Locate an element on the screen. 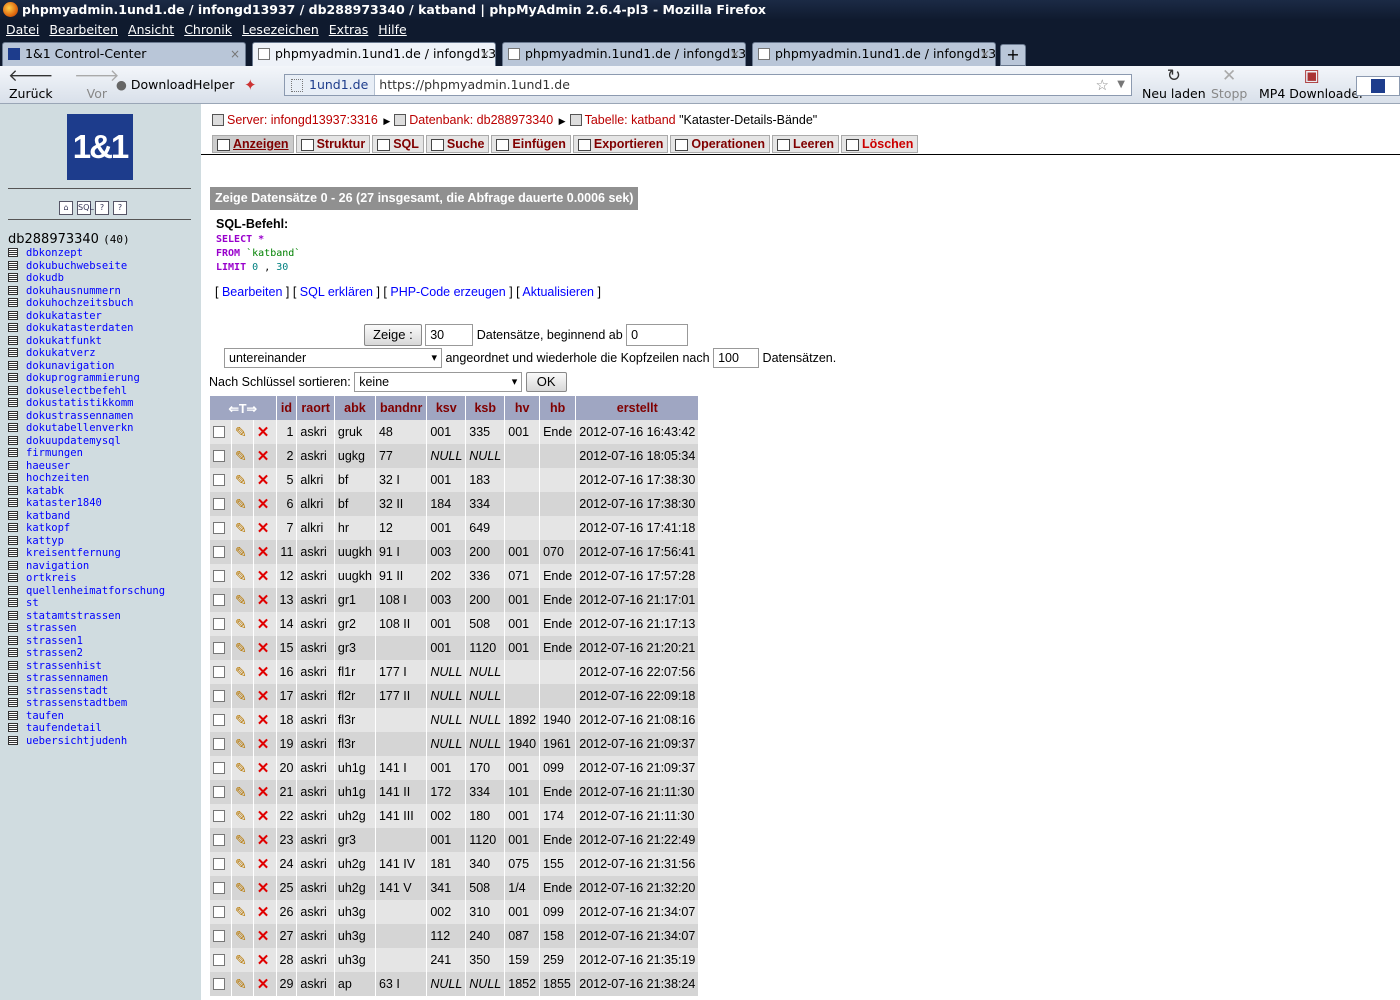  menu-chronik: Chronik is located at coordinates (208, 29).